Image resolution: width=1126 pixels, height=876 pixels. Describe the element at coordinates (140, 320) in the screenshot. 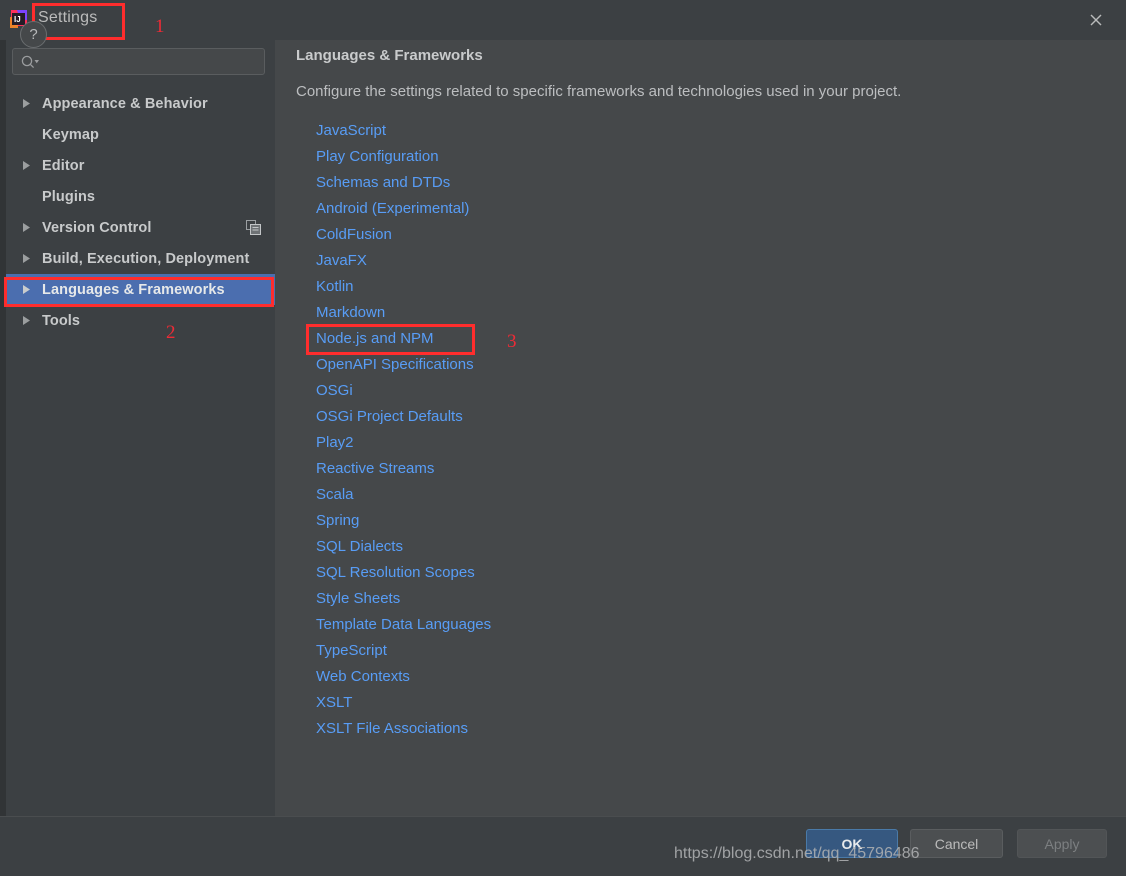

I see `sidebar-item-tools: Tools` at that location.